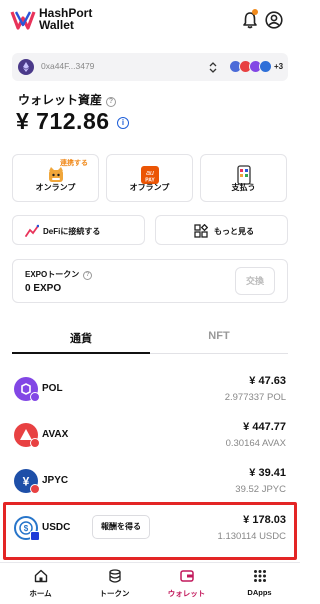  What do you see at coordinates (243, 178) in the screenshot?
I see `pay-button: 支払う` at bounding box center [243, 178].